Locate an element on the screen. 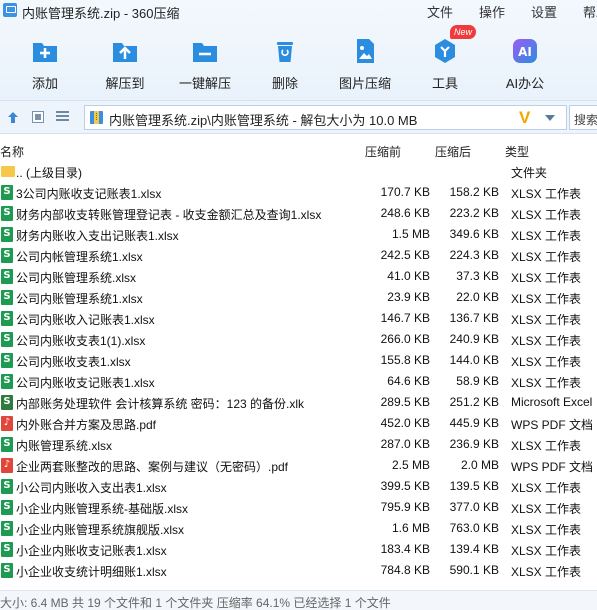 The image size is (597, 610). file-size-after: 251.2 KB is located at coordinates (474, 402).